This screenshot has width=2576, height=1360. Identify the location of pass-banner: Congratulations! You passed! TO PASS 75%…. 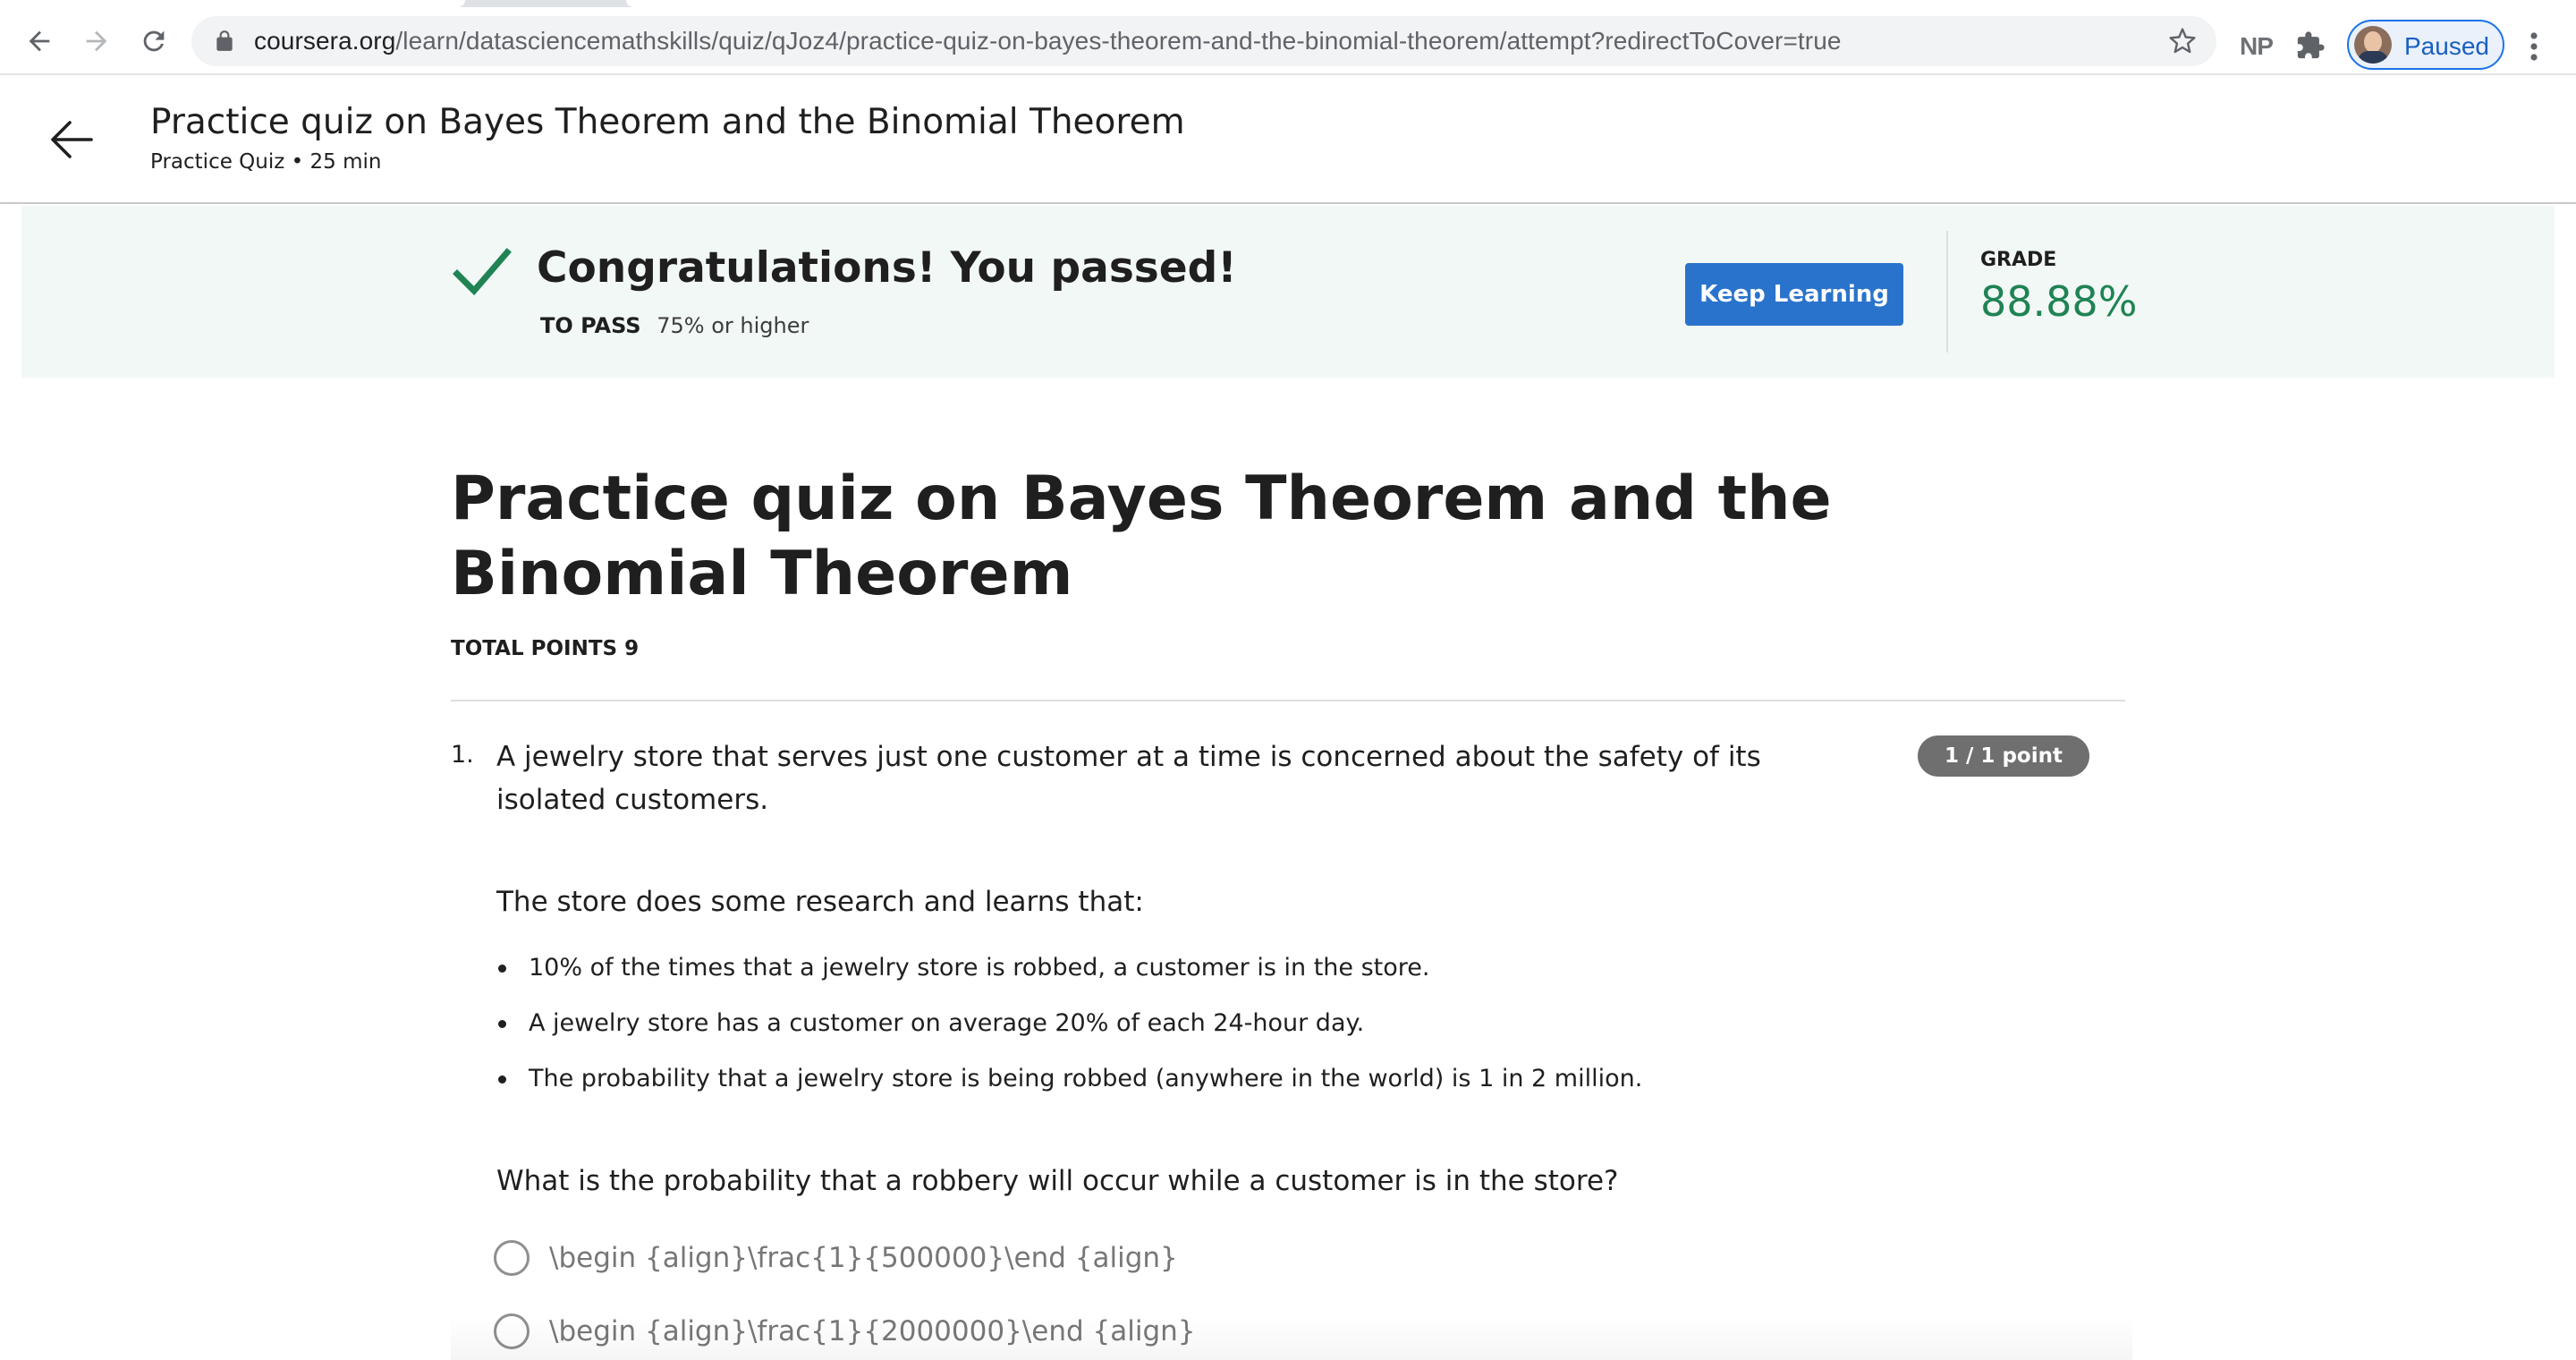
(1288, 292).